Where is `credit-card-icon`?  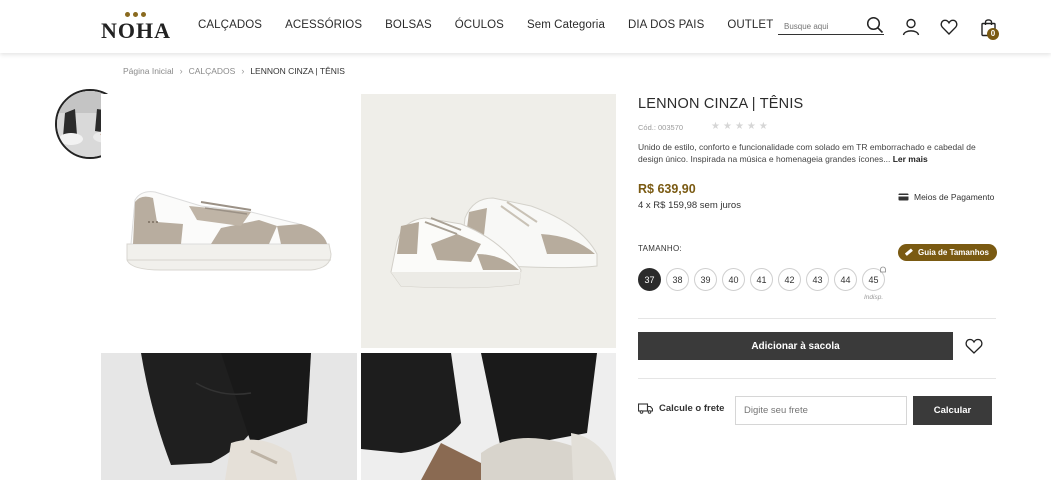
credit-card-icon is located at coordinates (903, 197).